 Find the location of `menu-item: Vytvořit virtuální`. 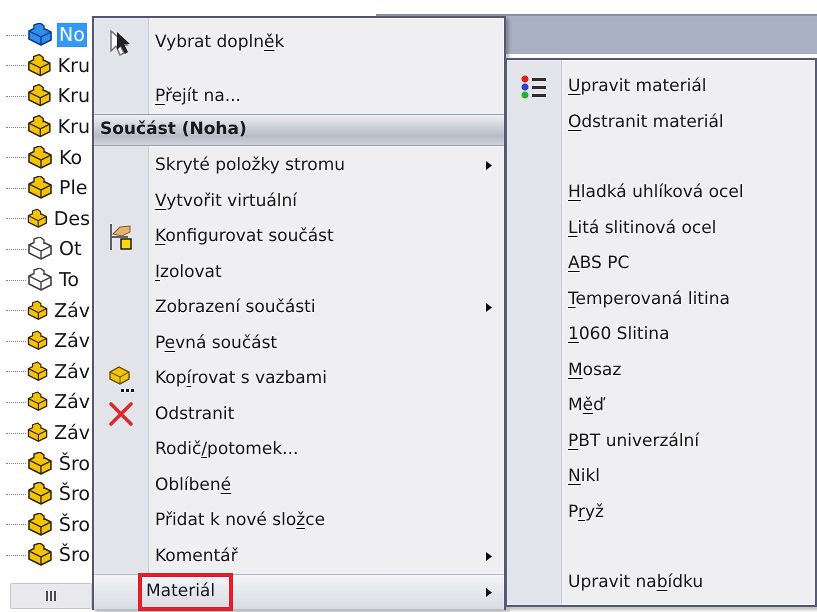

menu-item: Vytvořit virtuální is located at coordinates (223, 201).